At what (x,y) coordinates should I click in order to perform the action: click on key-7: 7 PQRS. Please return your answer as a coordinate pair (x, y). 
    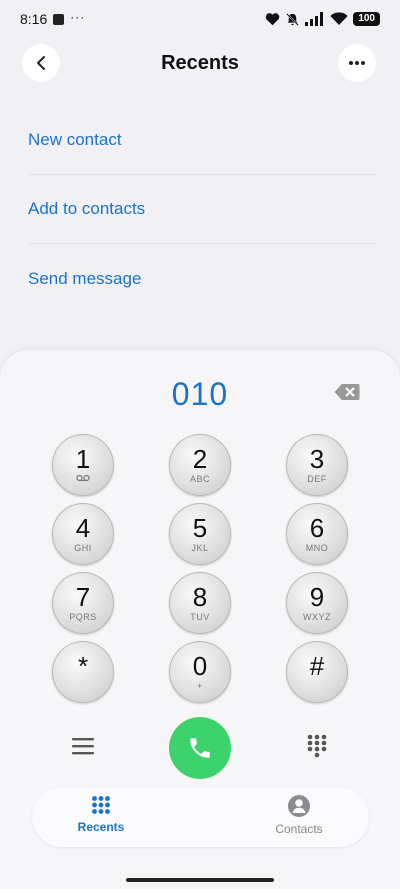
    Looking at the image, I should click on (83, 603).